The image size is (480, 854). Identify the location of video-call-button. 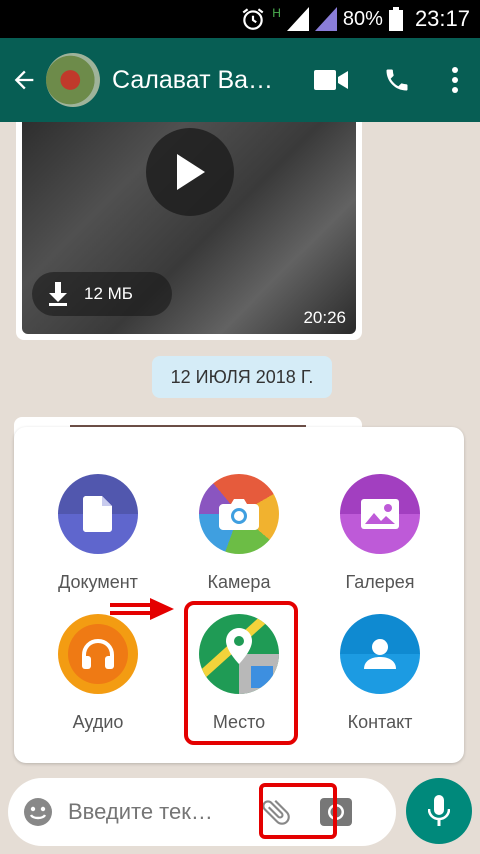
(331, 80).